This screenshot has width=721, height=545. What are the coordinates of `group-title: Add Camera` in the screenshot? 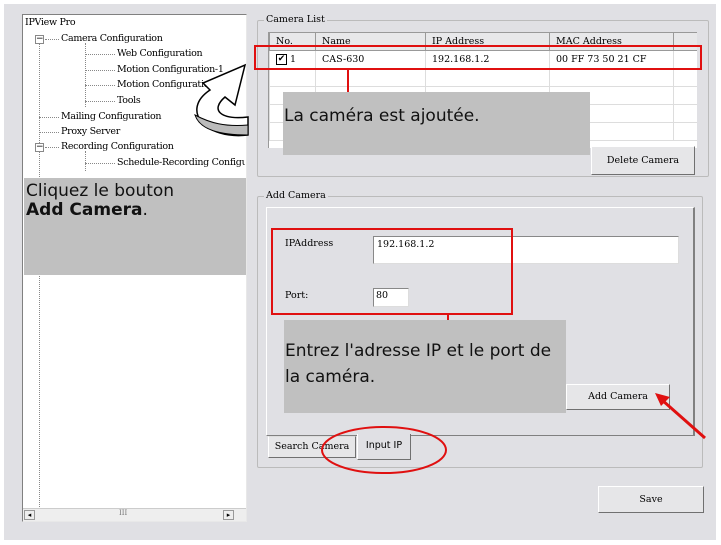 It's located at (296, 195).